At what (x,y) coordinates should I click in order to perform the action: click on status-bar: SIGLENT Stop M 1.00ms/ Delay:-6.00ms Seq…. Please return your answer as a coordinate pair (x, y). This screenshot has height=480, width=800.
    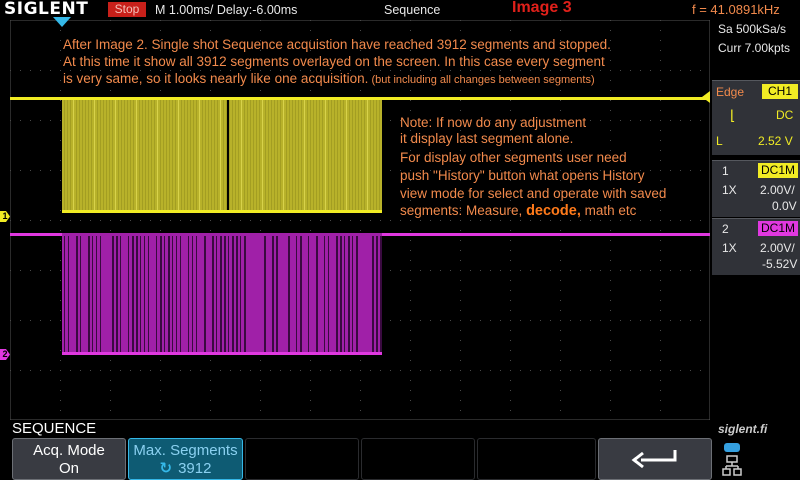
    Looking at the image, I should click on (400, 10).